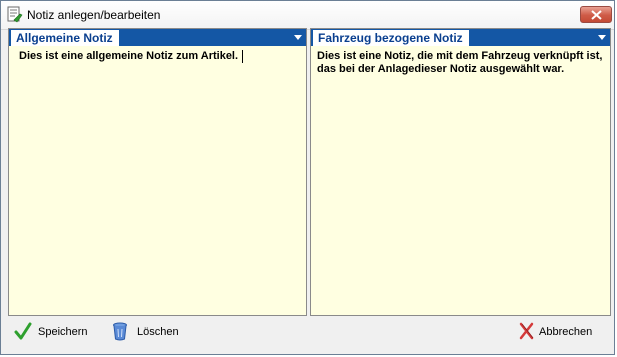 Image resolution: width=617 pixels, height=357 pixels. What do you see at coordinates (15, 14) in the screenshot?
I see `note-edit-icon` at bounding box center [15, 14].